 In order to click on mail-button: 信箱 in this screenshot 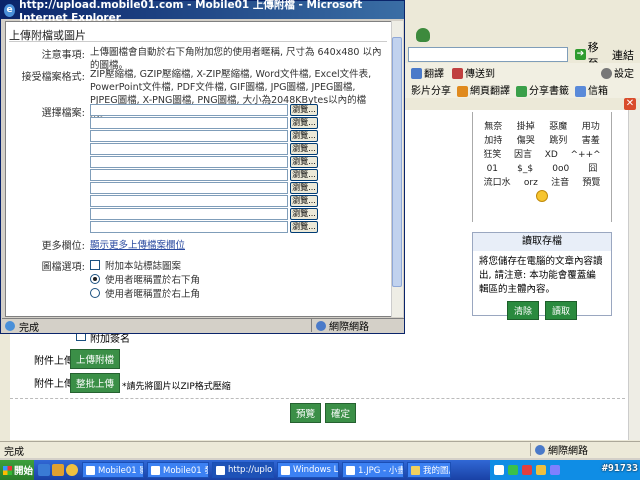, I will do `click(591, 89)`.